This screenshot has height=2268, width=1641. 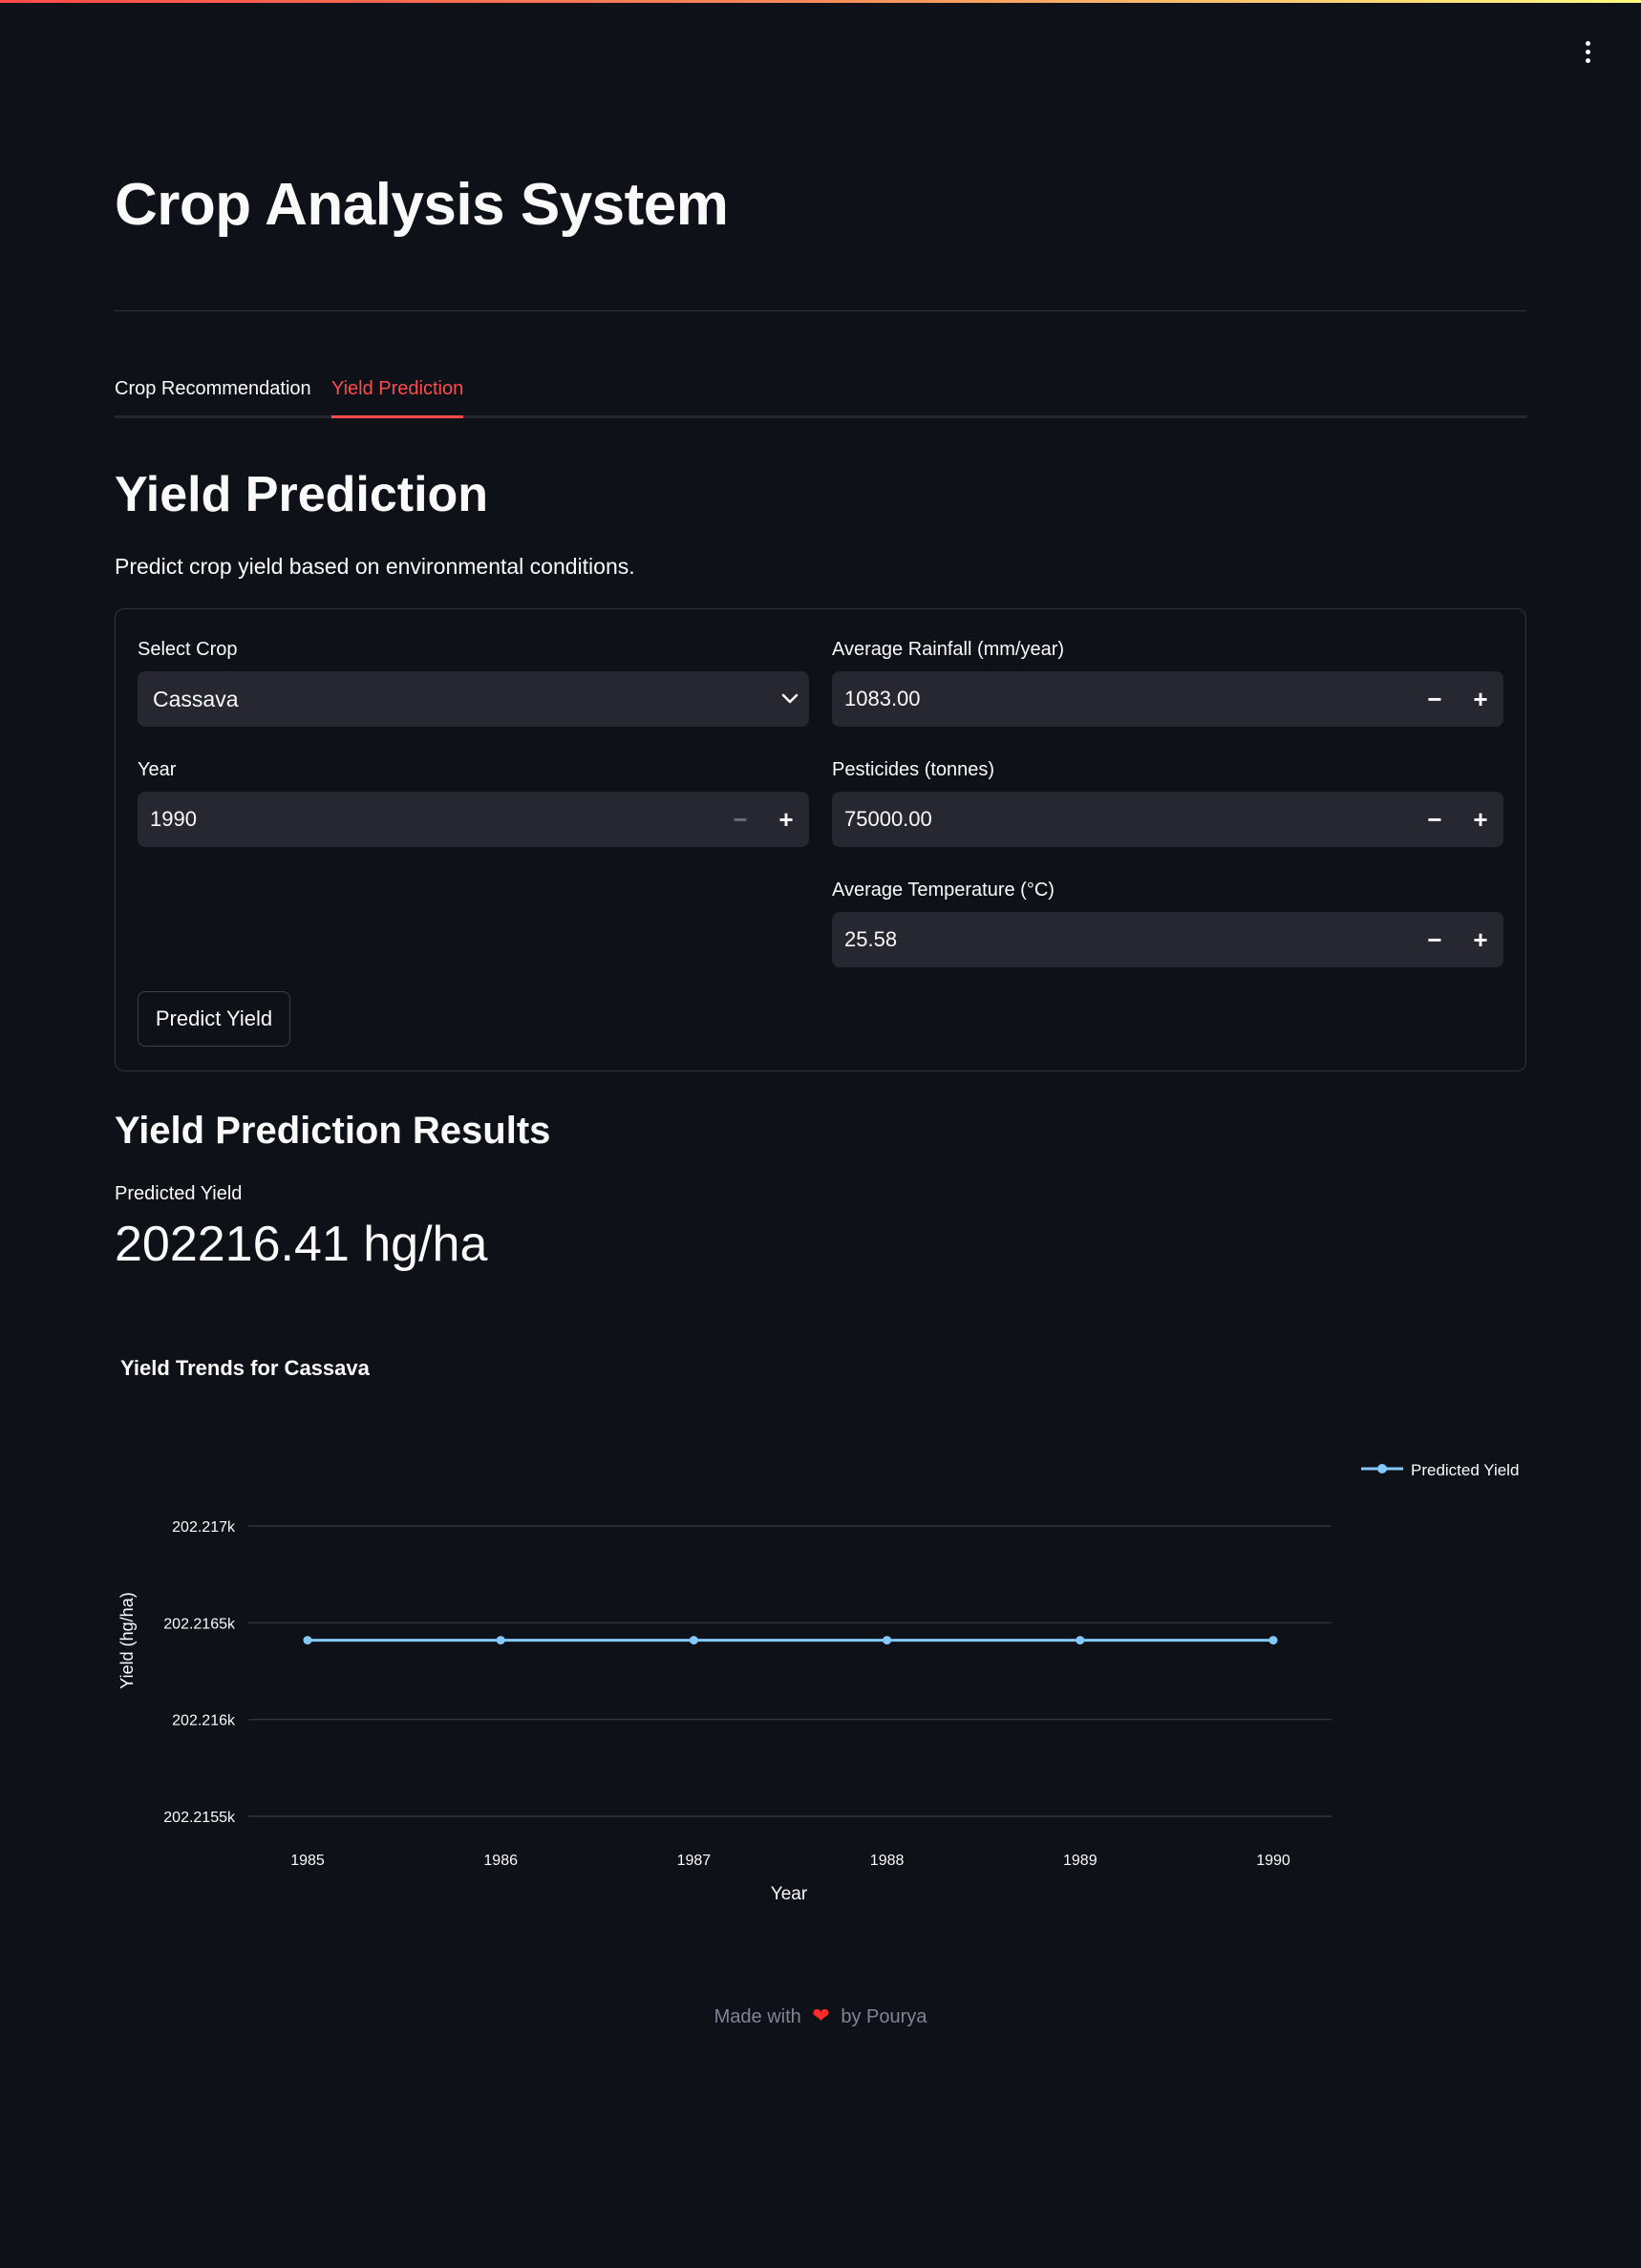 I want to click on x-tick-label: 1989, so click(x=1080, y=1861).